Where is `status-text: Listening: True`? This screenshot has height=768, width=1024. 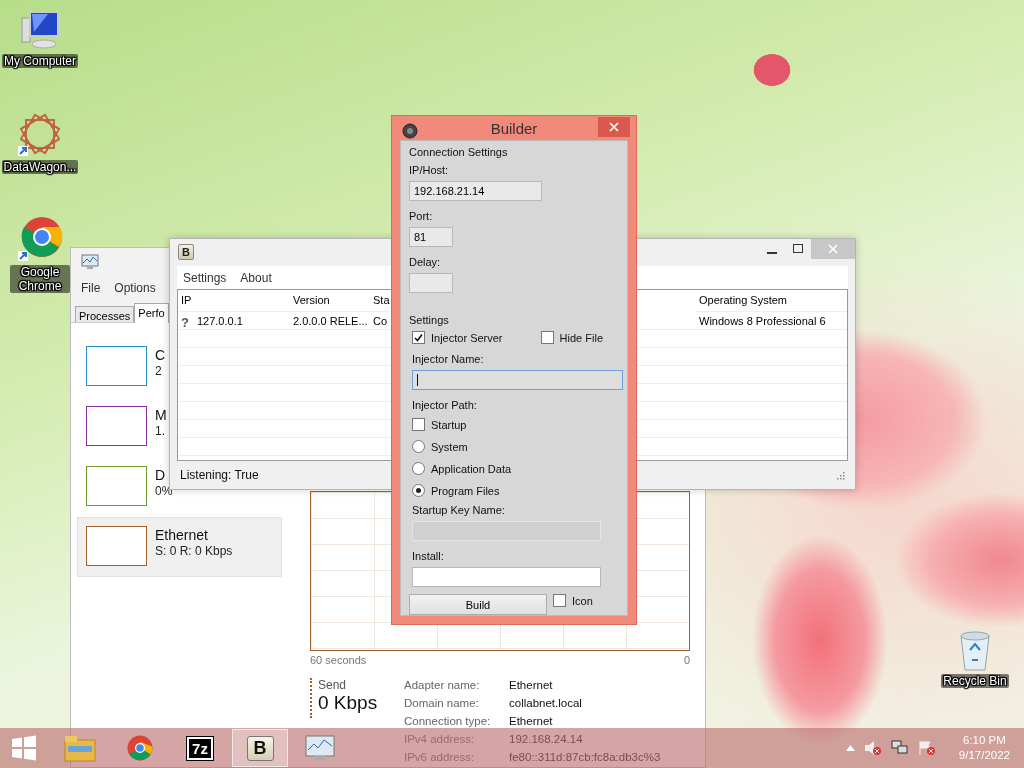
status-text: Listening: True is located at coordinates (219, 475).